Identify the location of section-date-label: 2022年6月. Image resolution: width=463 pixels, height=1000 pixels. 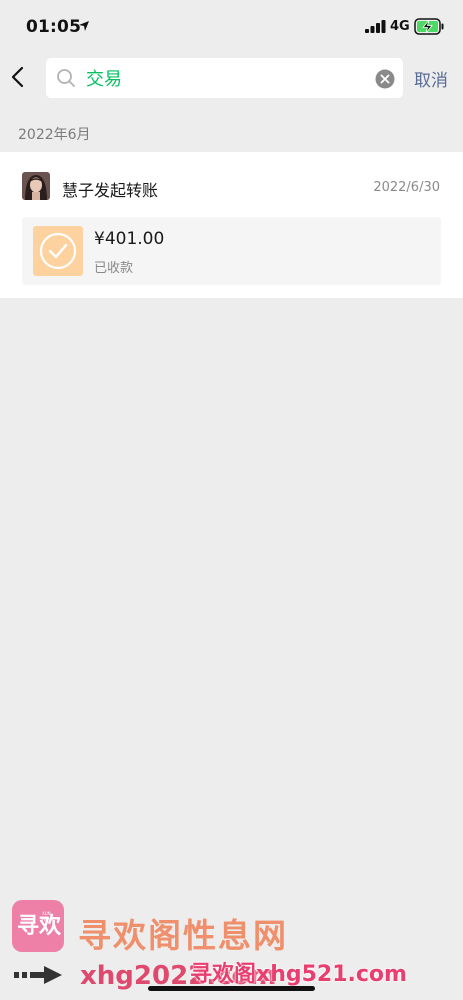
(54, 135).